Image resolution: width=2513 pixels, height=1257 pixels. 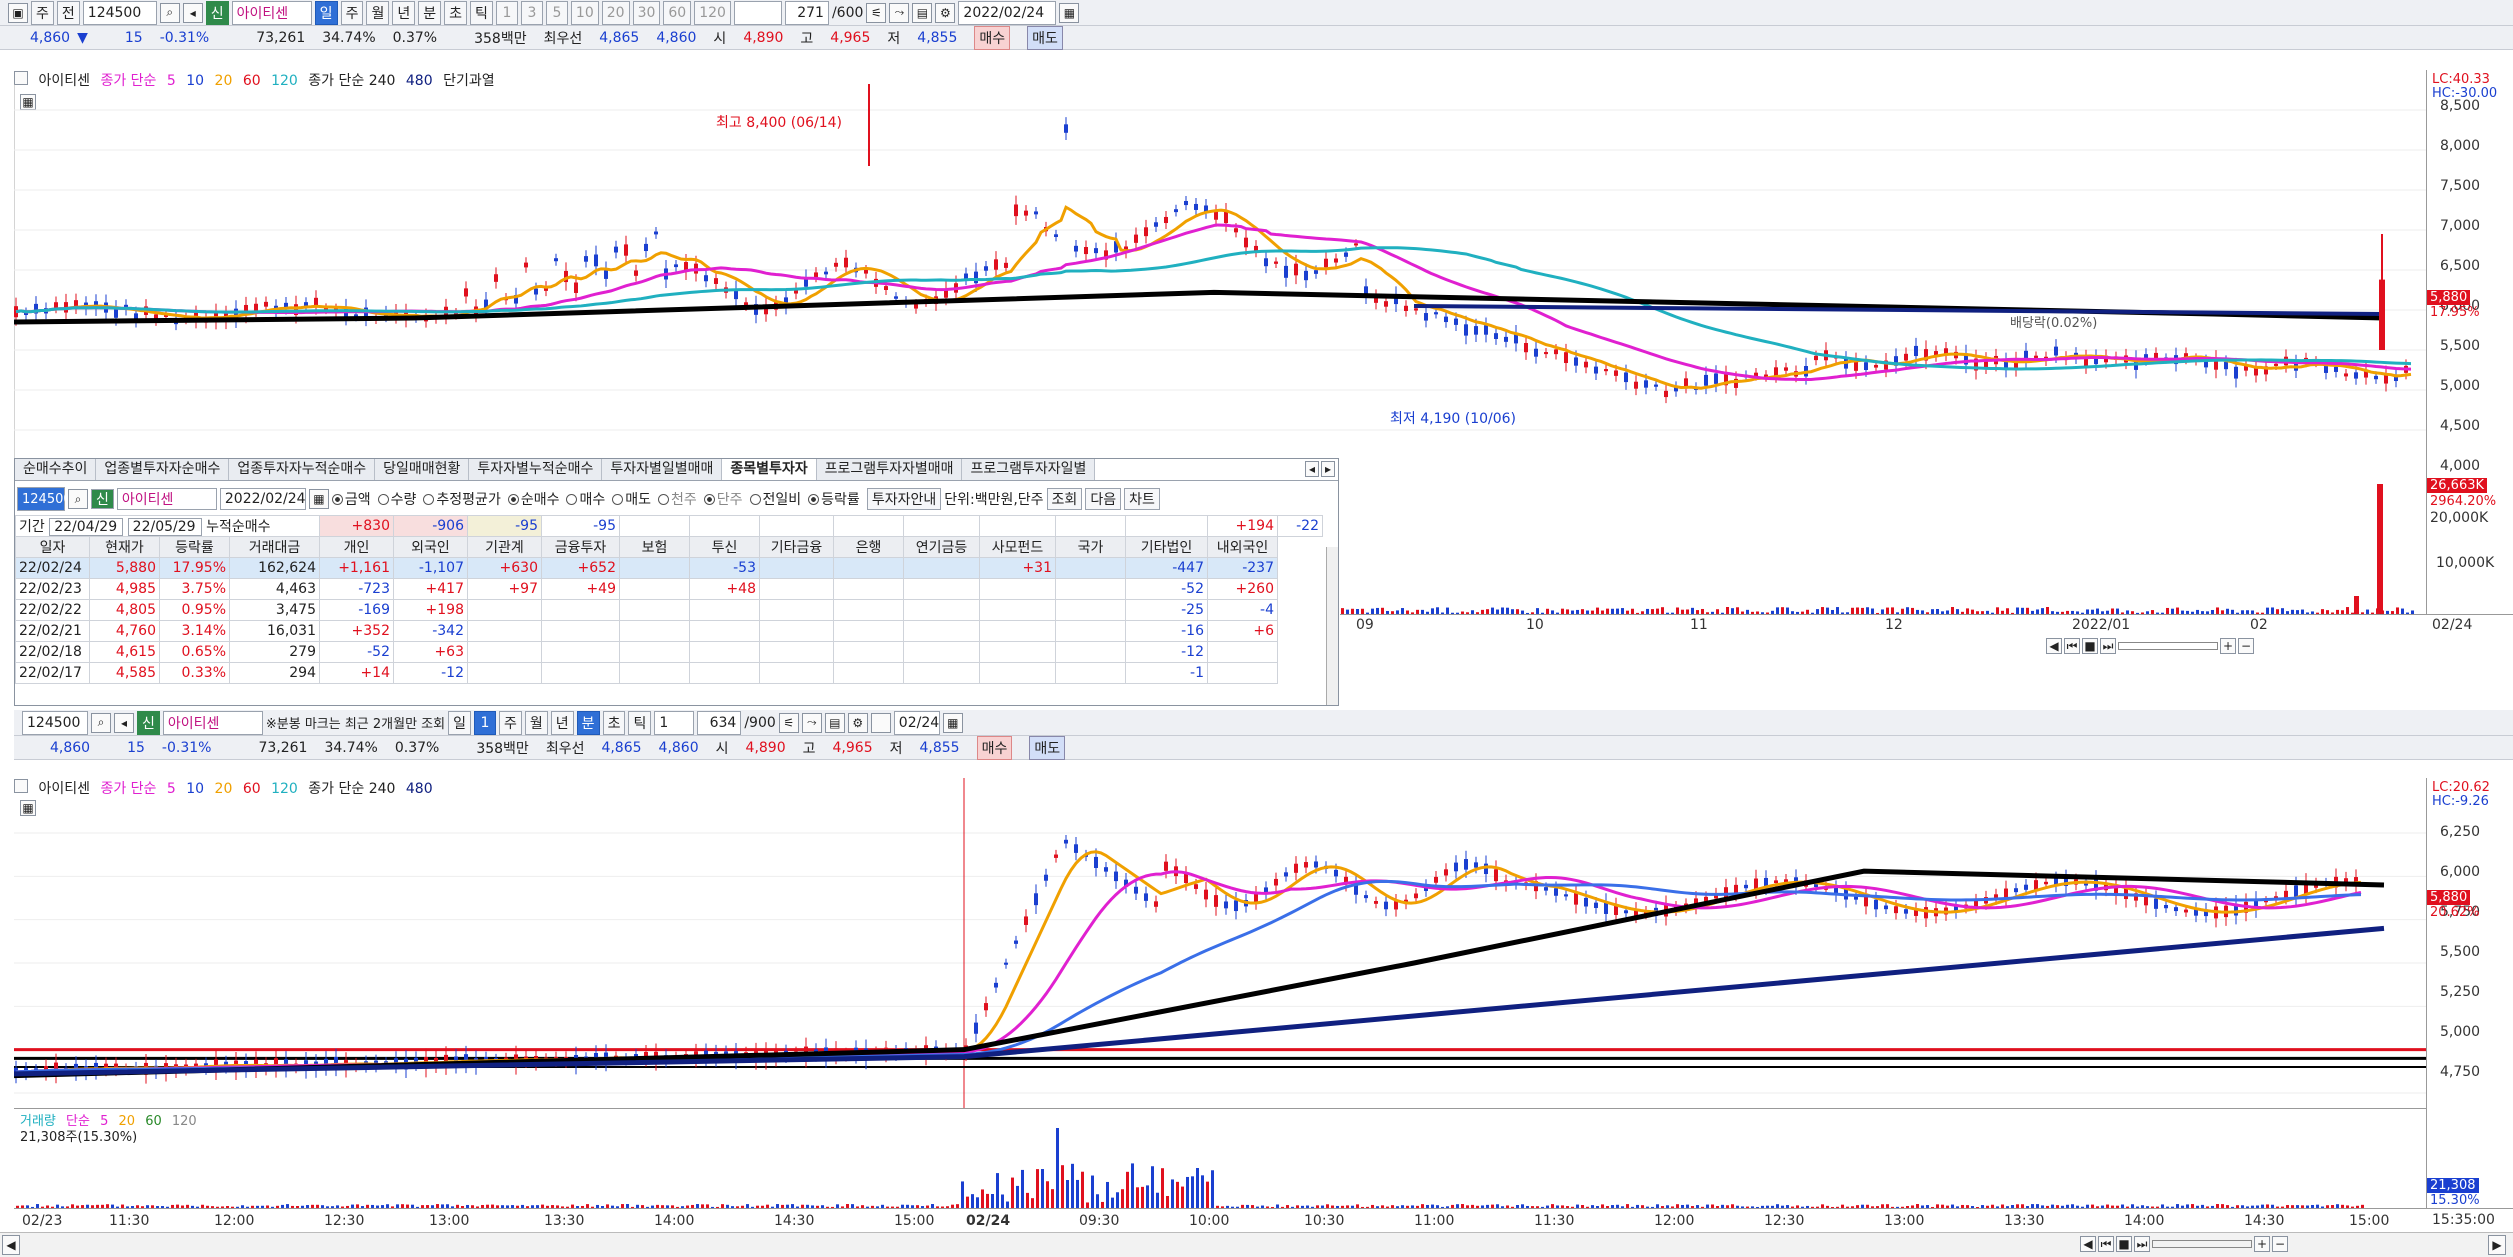 What do you see at coordinates (669, 673) in the screenshot?
I see `table-row: 22/02/17 4,585 0.33% 294 +14 -12 -1` at bounding box center [669, 673].